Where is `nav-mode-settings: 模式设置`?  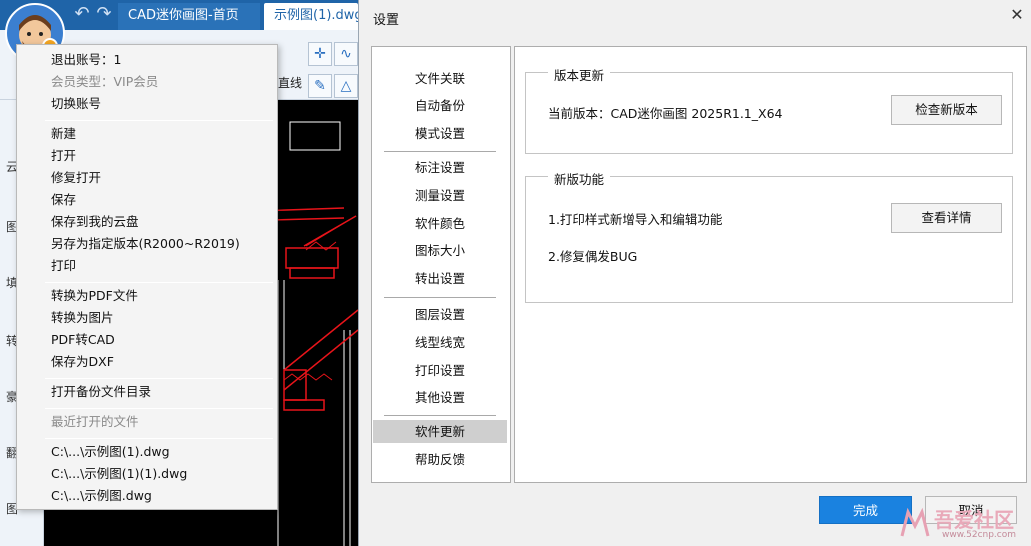 nav-mode-settings: 模式设置 is located at coordinates (440, 133).